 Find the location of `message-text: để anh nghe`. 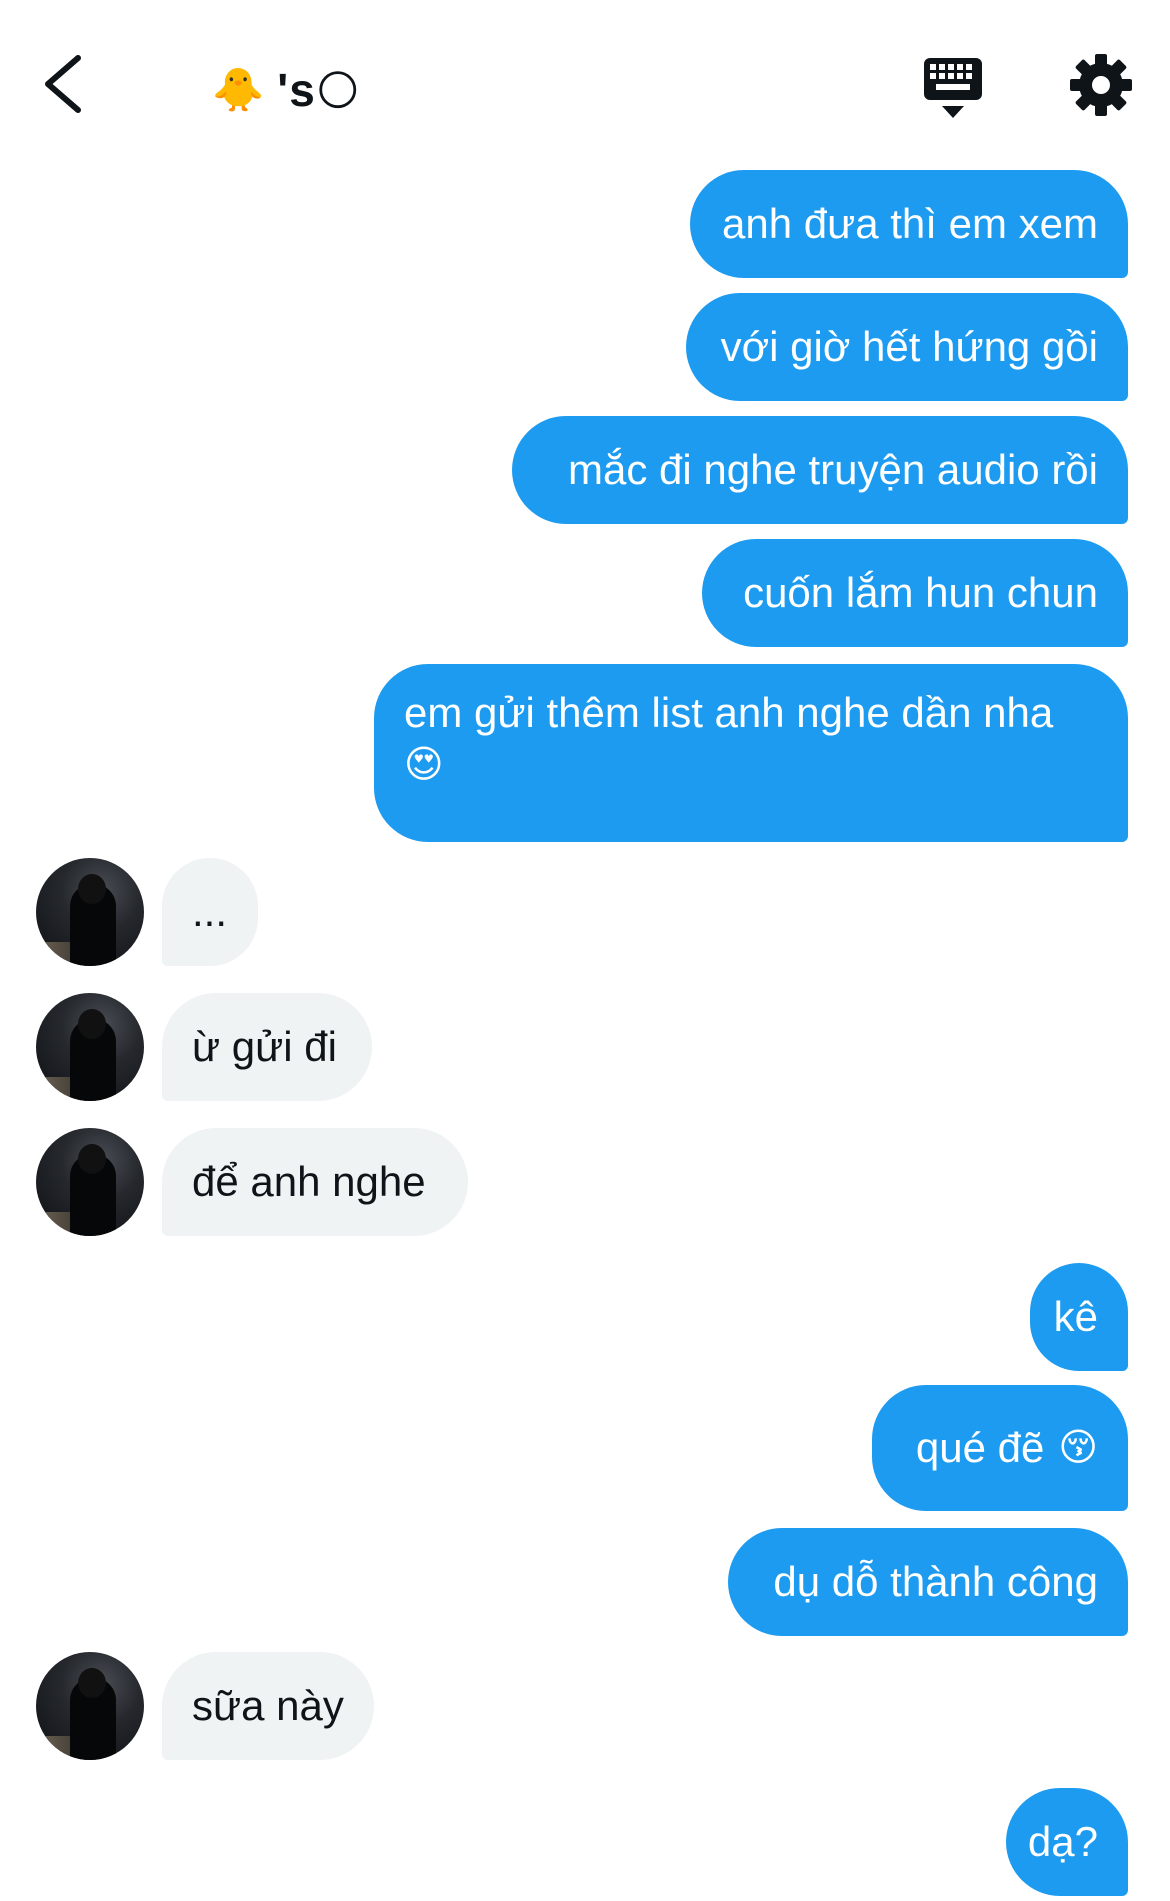

message-text: để anh nghe is located at coordinates (309, 1181).